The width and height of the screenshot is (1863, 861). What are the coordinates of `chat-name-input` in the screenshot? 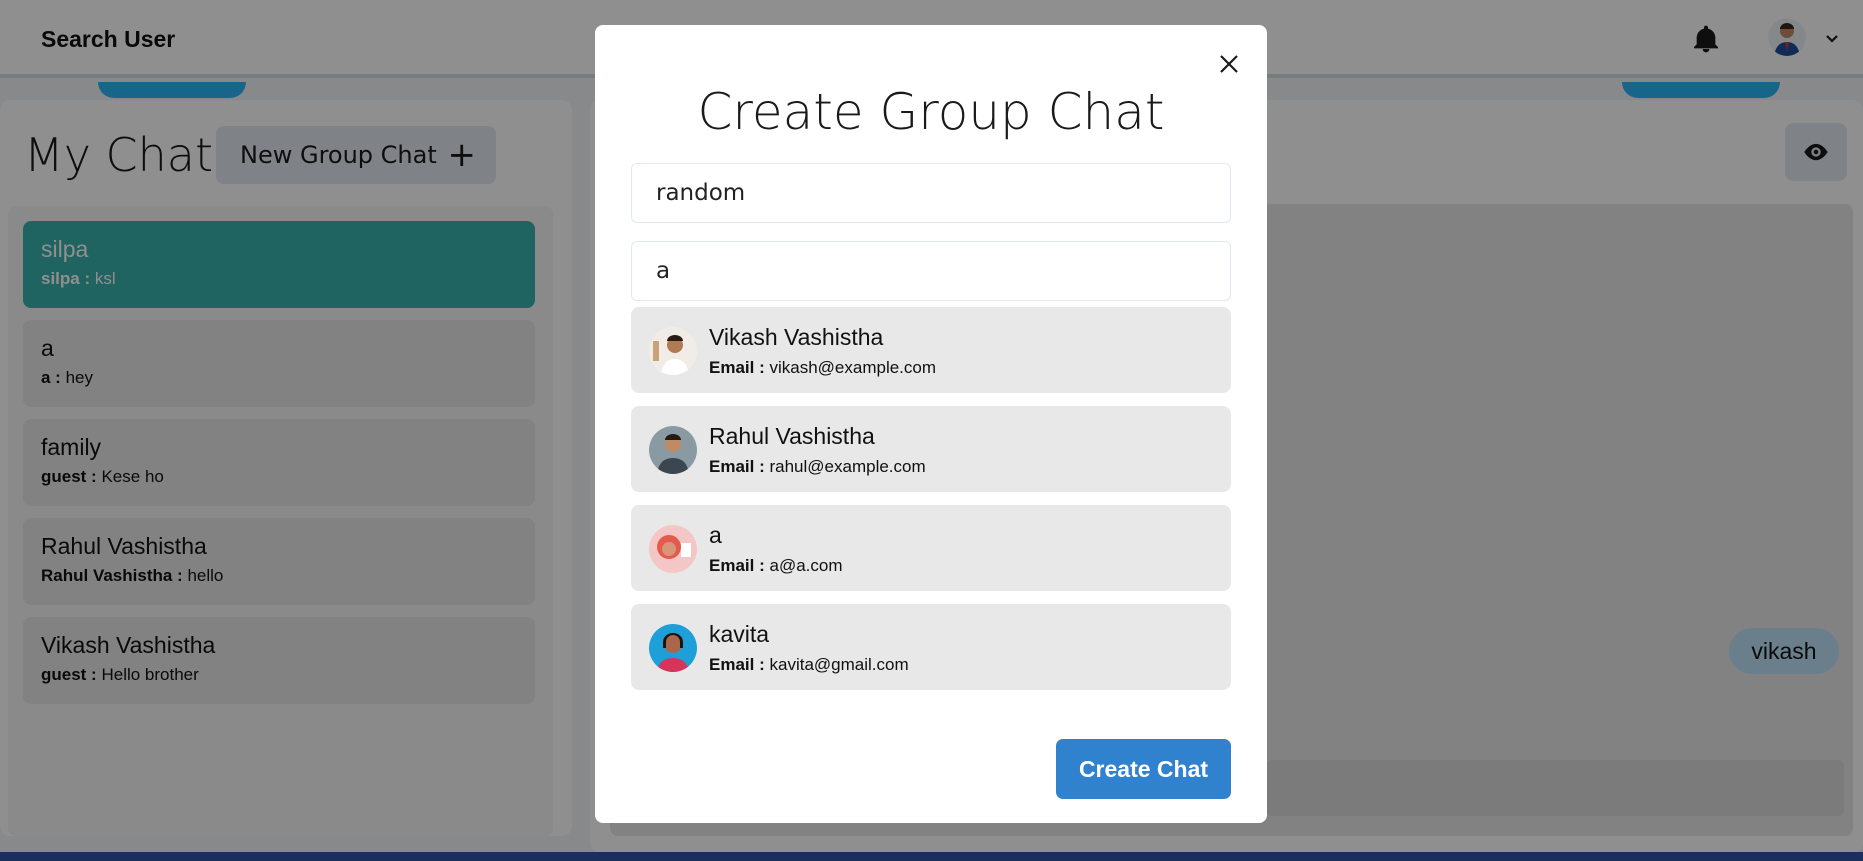 It's located at (931, 193).